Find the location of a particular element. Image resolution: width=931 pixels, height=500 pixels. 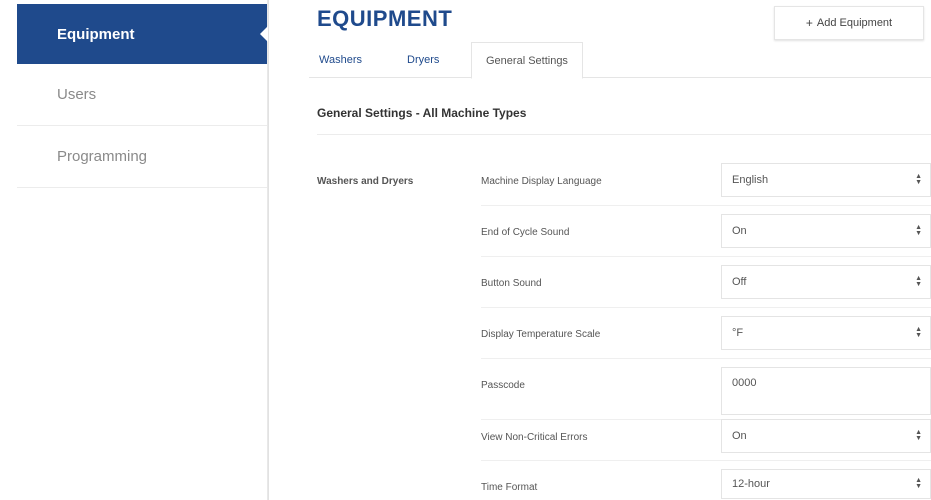

section-title: General Settings - All Machine Types is located at coordinates (422, 113).